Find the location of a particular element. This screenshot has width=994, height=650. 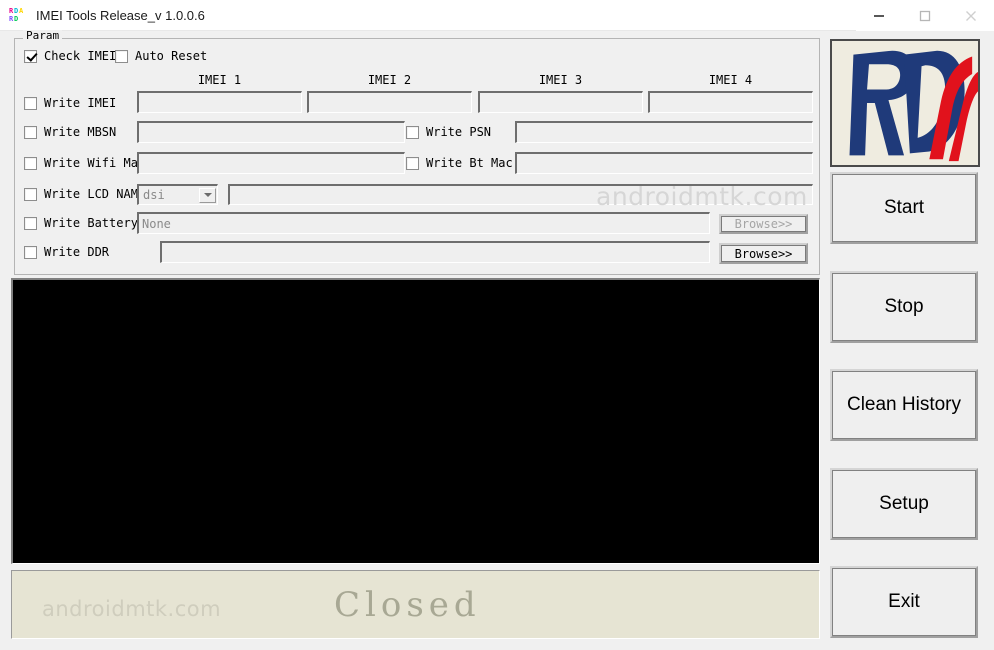

checkbox-write-bt-mac-box is located at coordinates (412, 163).